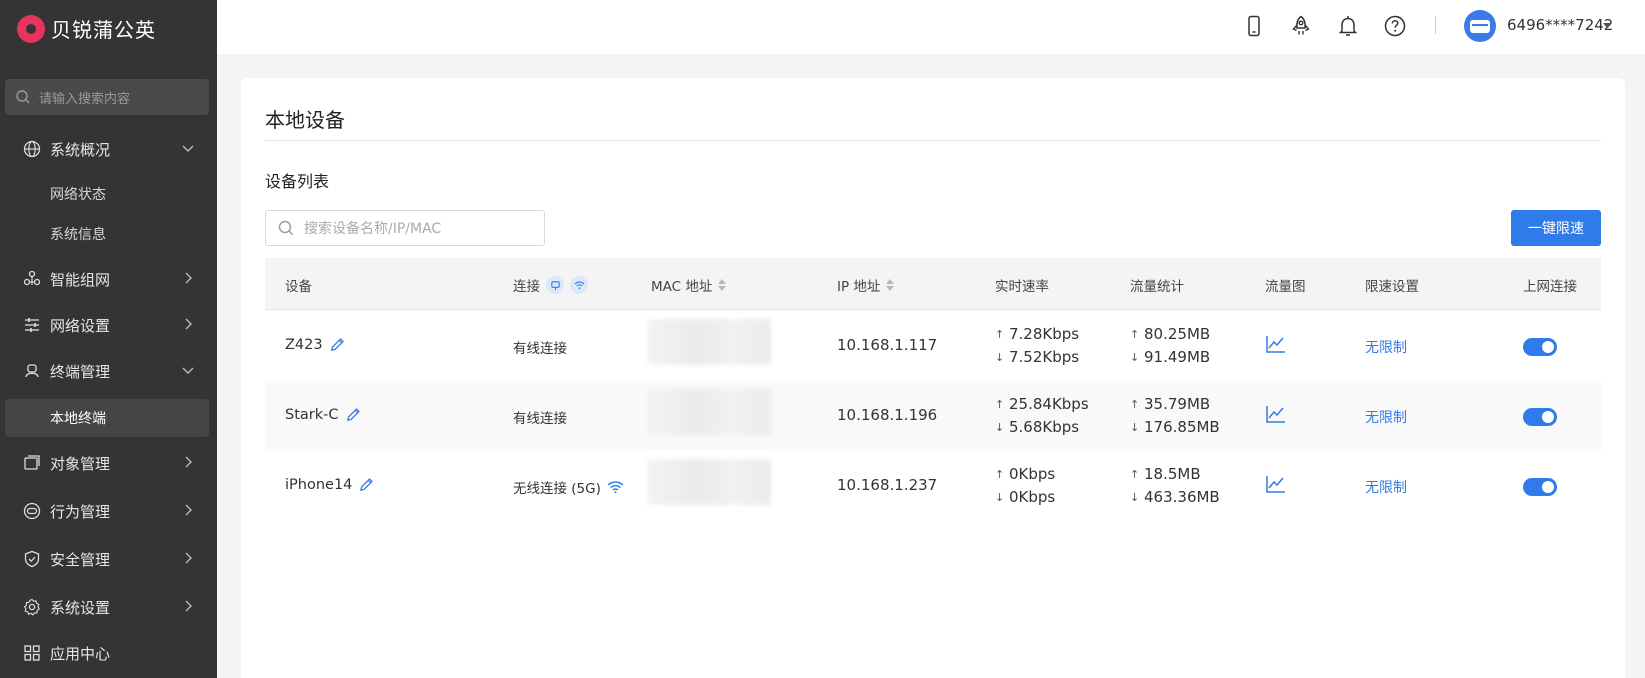 This screenshot has width=1645, height=678. What do you see at coordinates (1560, 25) in the screenshot?
I see `username: 6496****7242` at bounding box center [1560, 25].